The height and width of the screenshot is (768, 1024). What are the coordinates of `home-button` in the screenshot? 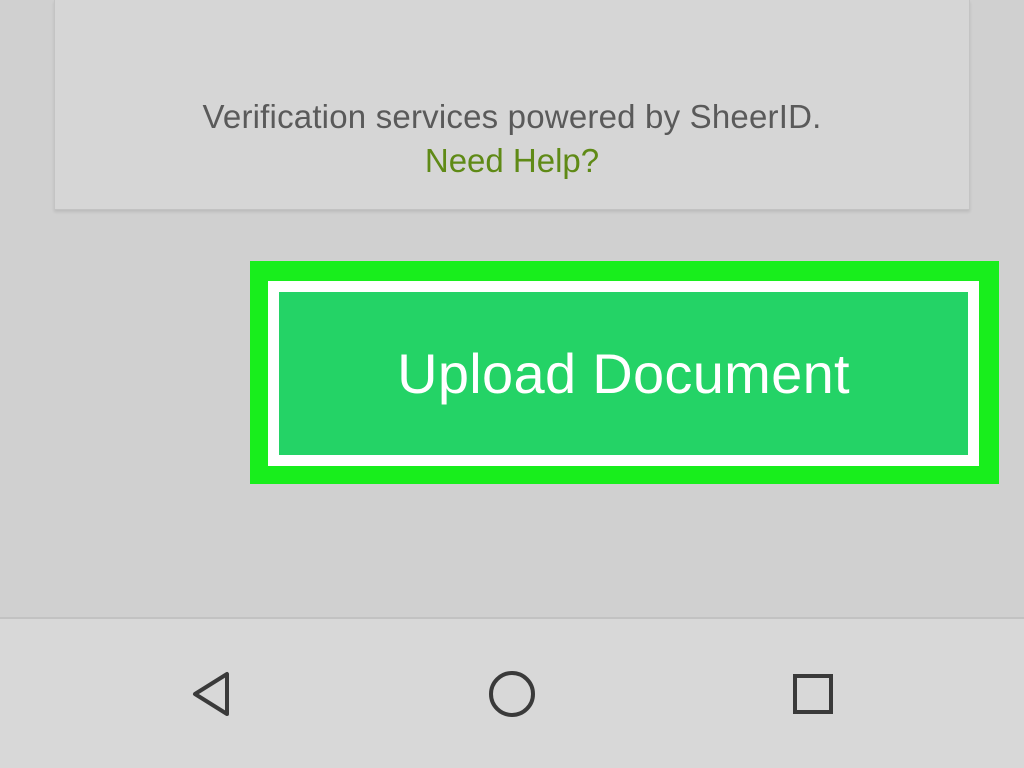 It's located at (512, 694).